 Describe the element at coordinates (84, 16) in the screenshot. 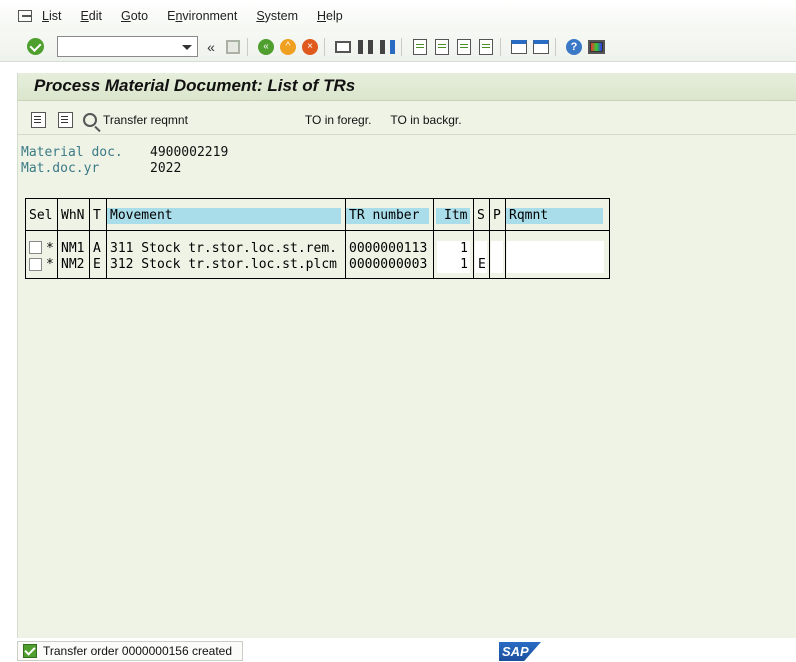

I see `menu-mnemonic: E` at that location.